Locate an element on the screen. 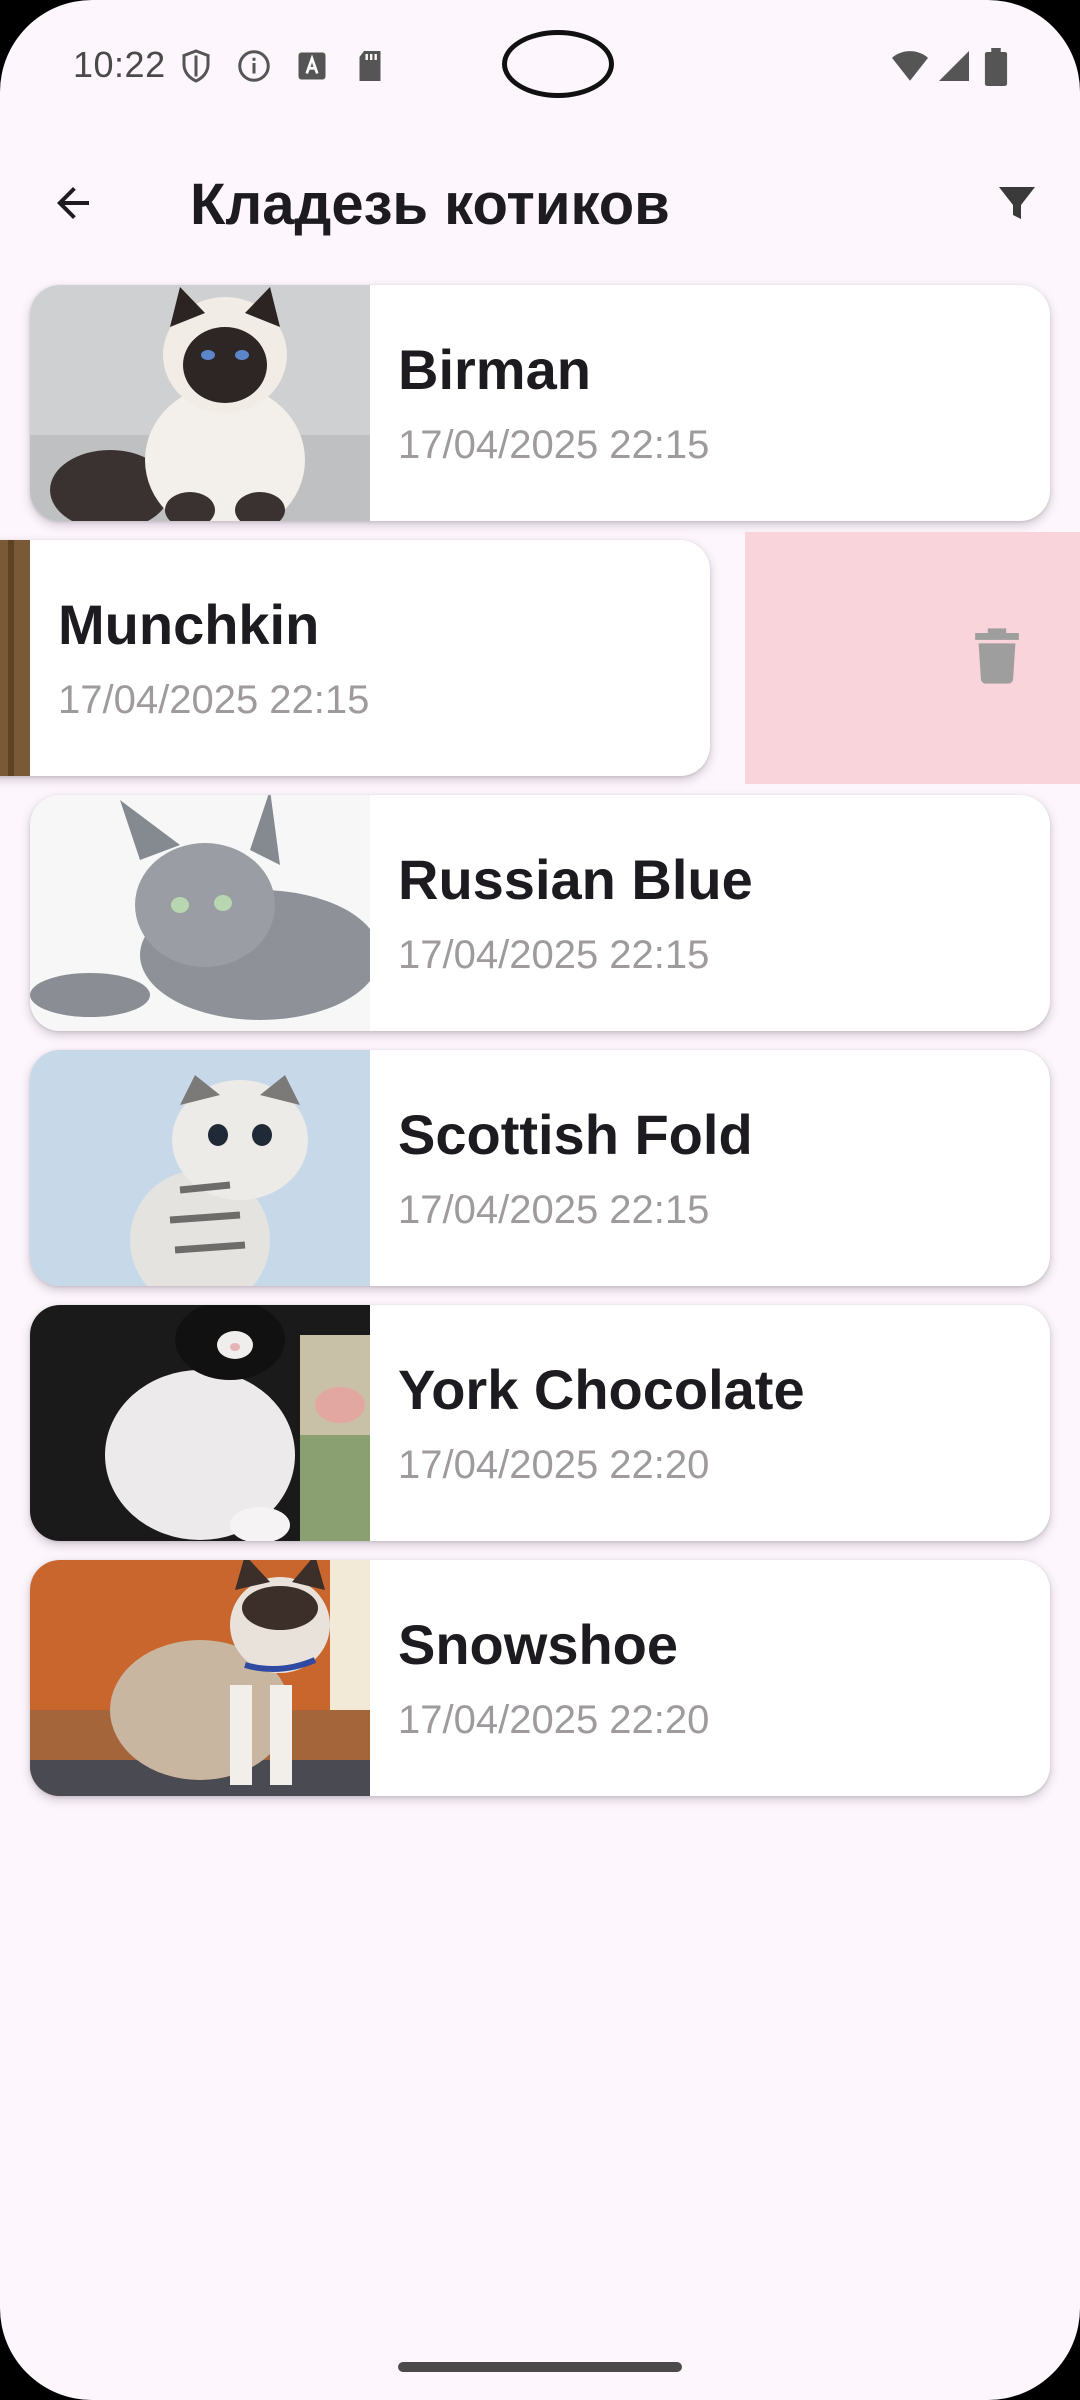 The image size is (1080, 2400). info-icon is located at coordinates (254, 66).